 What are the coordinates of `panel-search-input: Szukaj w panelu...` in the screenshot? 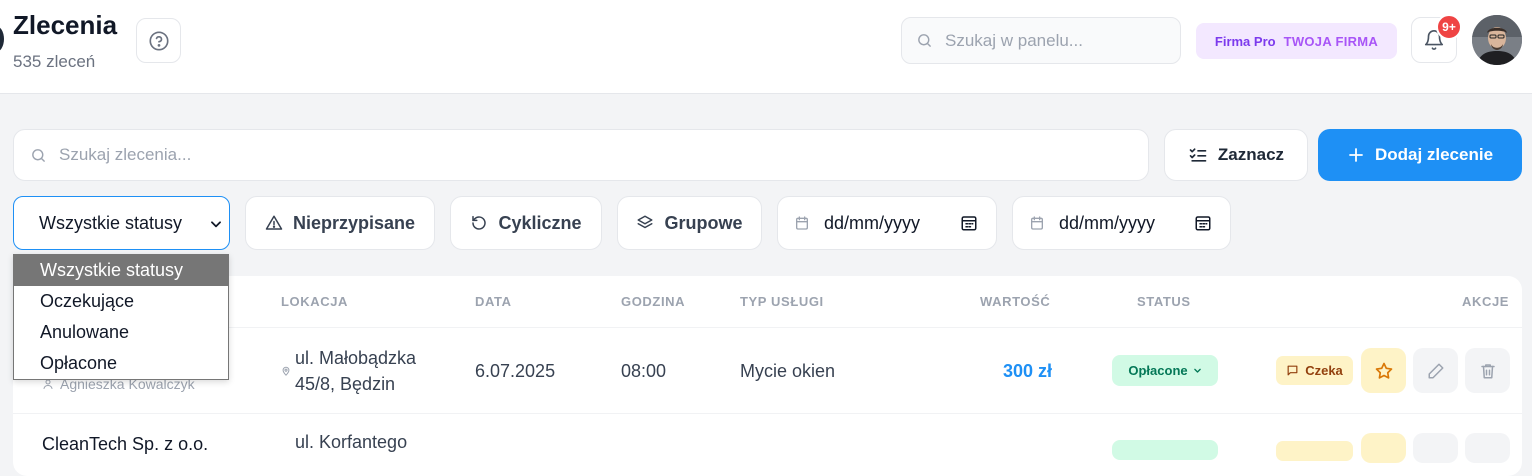 It's located at (1041, 40).